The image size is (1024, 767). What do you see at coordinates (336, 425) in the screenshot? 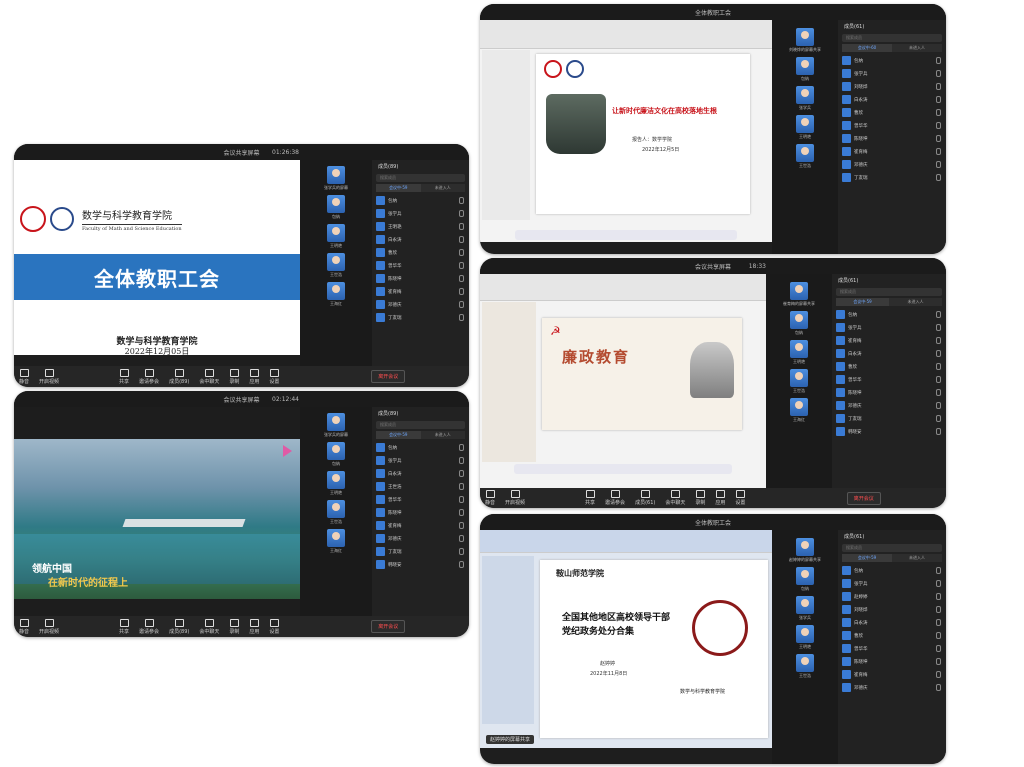
I see `video-tile: 张学兵的屏幕` at bounding box center [336, 425].